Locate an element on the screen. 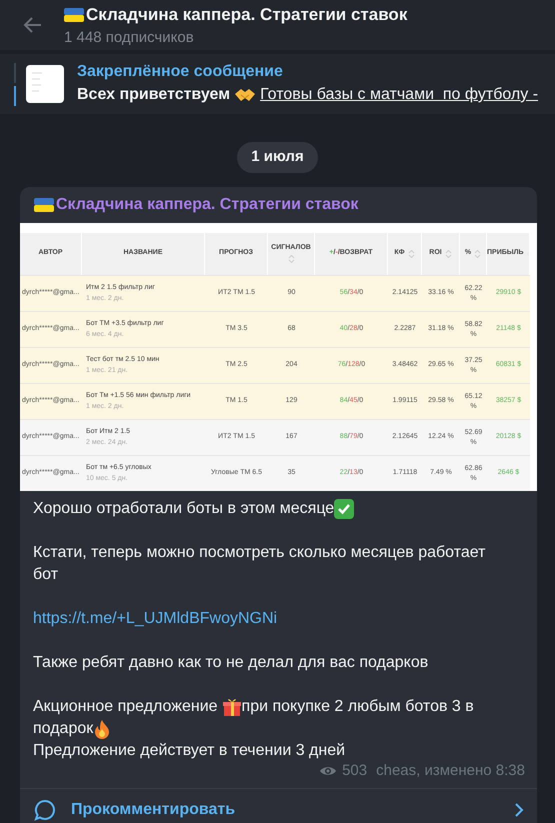 The image size is (555, 823). pinned-link: Готовы базы с матчами по футболу - is located at coordinates (399, 95).